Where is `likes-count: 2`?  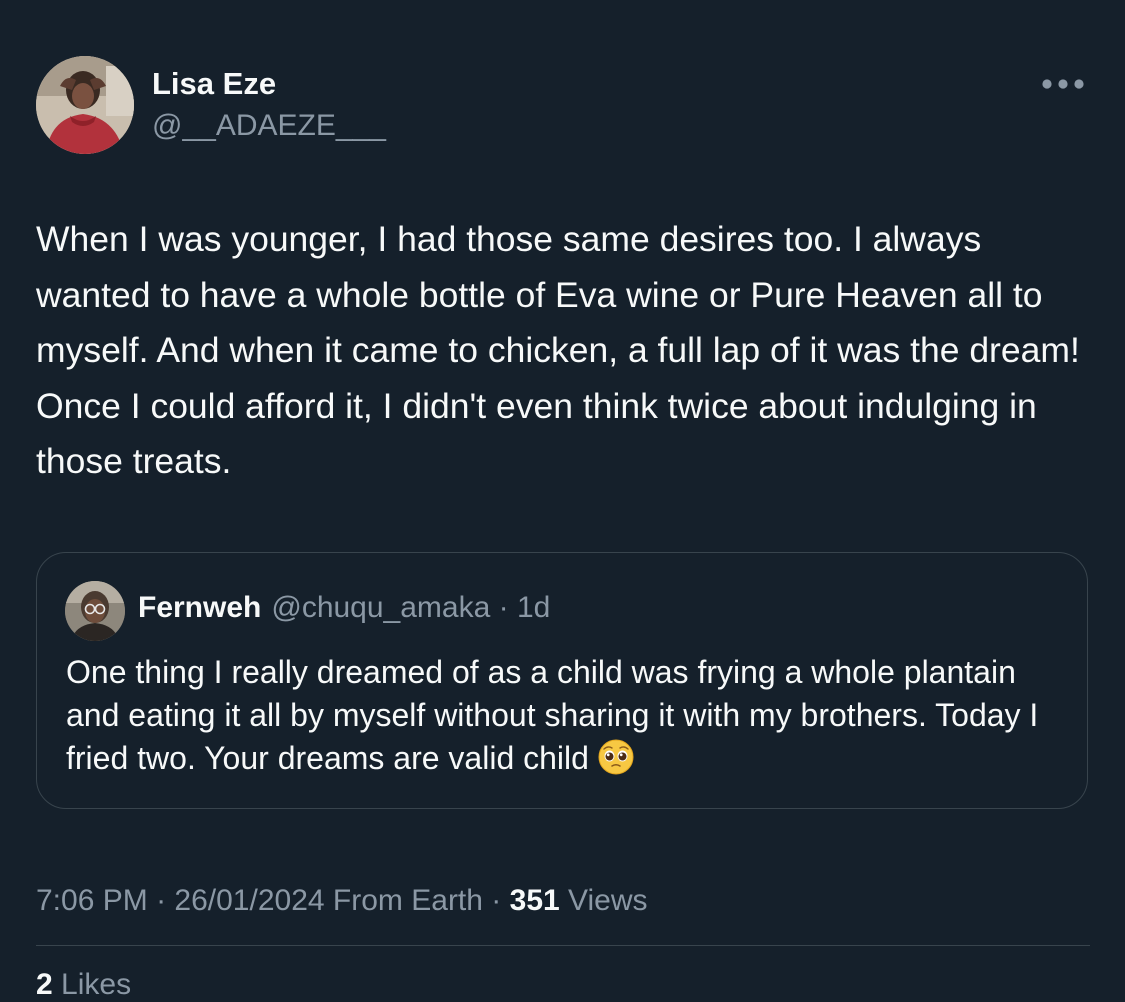 likes-count: 2 is located at coordinates (44, 984).